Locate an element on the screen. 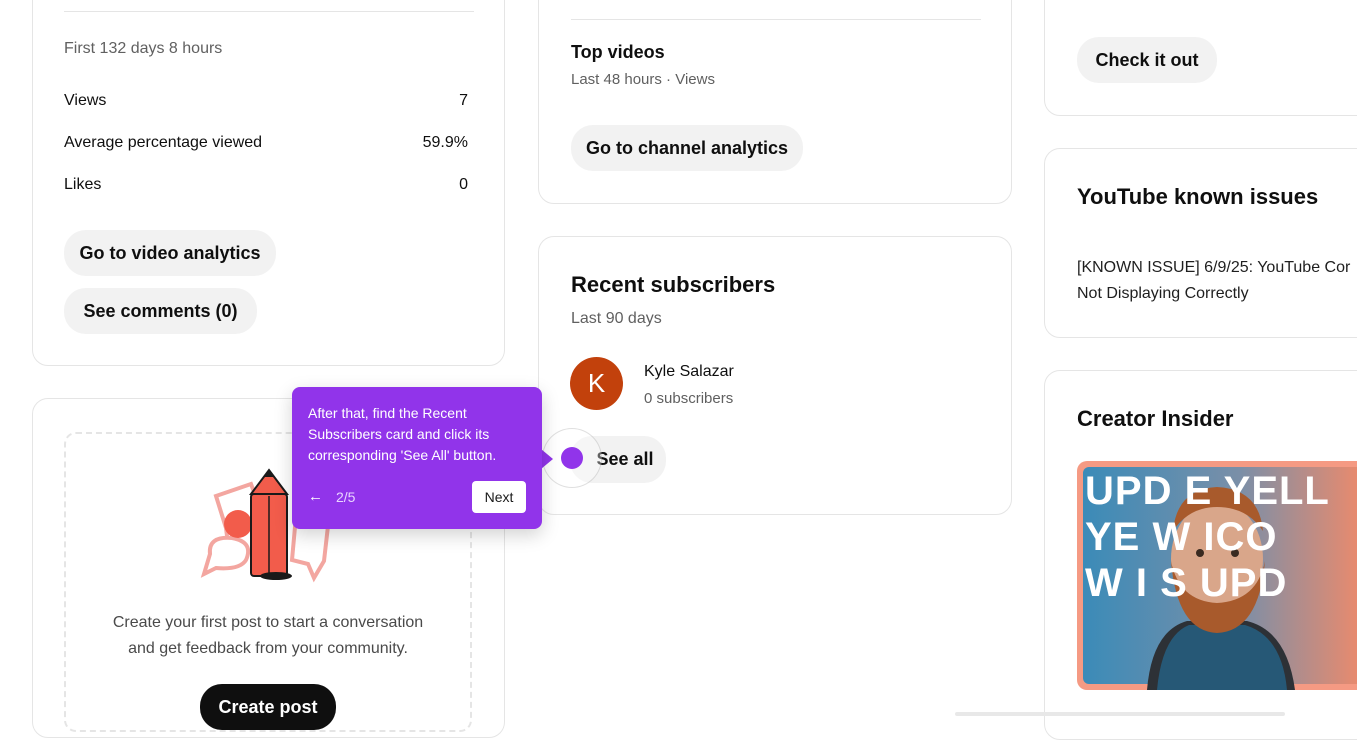  creator-insider-title: Creator Insider is located at coordinates (1155, 418).